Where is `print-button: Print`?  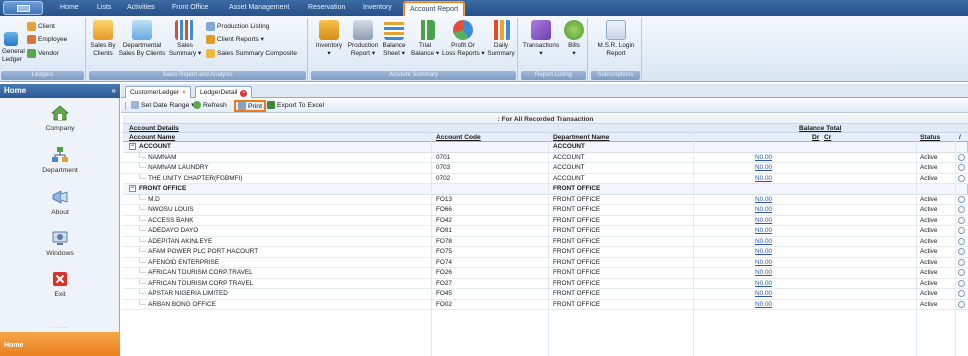 print-button: Print is located at coordinates (250, 106).